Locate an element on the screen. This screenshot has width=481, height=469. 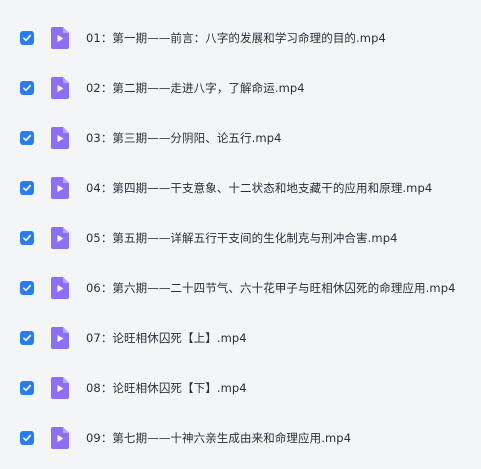
file-name: 02：第二期——走进八字，了解命运.mp4 is located at coordinates (195, 88).